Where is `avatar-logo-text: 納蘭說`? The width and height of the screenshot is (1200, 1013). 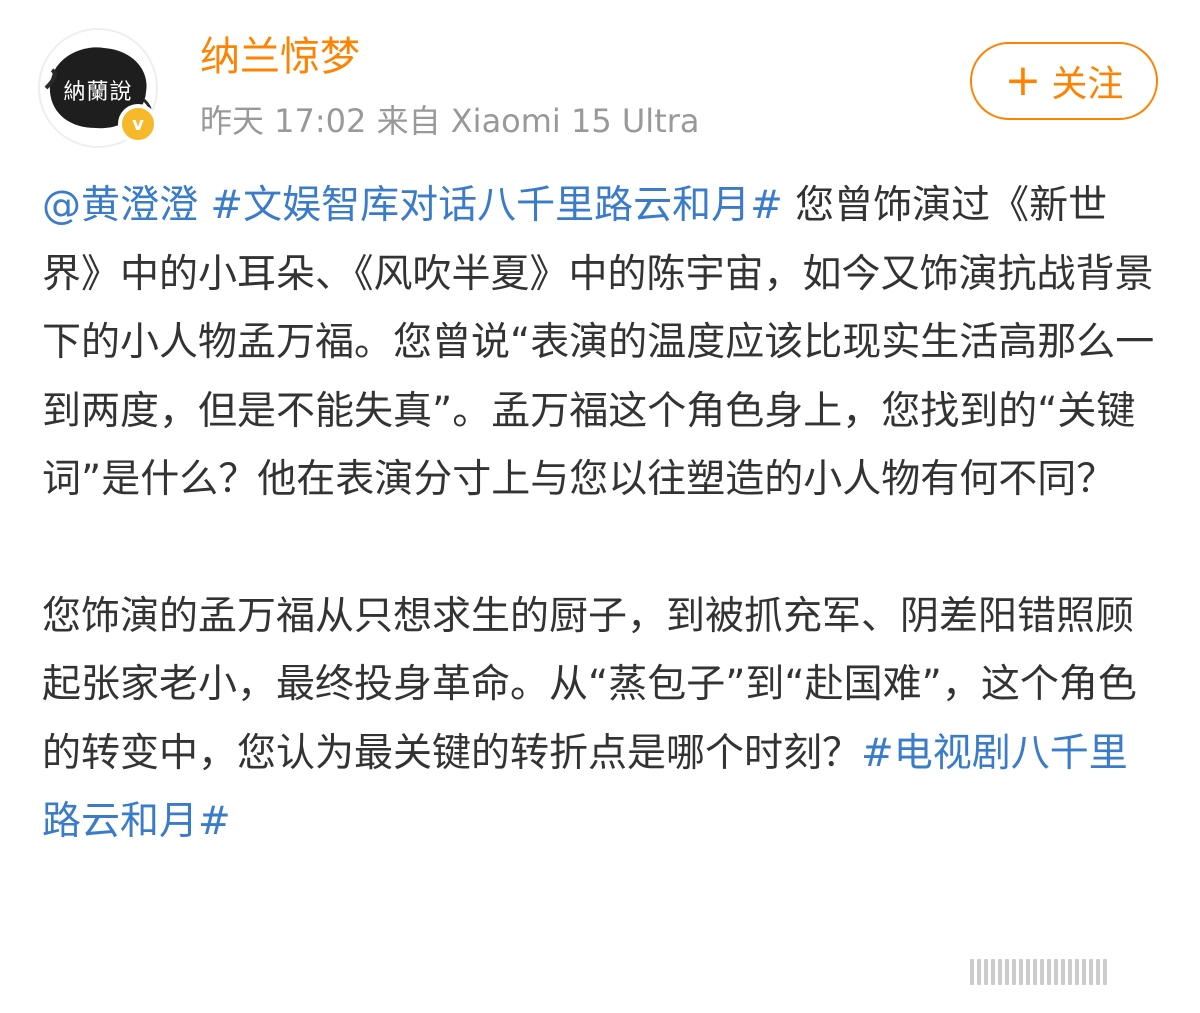 avatar-logo-text: 納蘭說 is located at coordinates (98, 92).